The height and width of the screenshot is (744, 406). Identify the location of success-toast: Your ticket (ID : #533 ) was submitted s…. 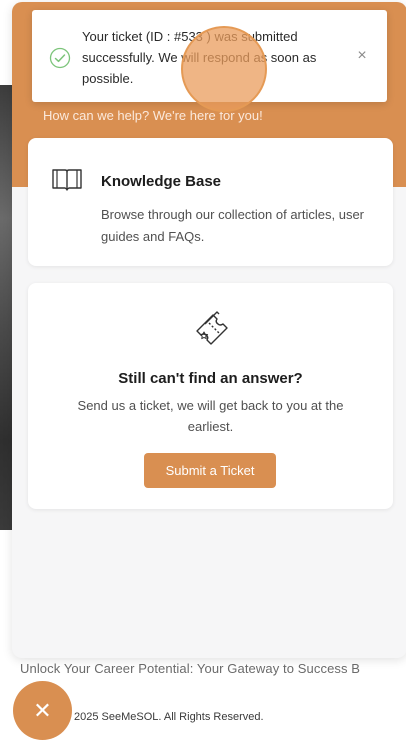
(209, 56).